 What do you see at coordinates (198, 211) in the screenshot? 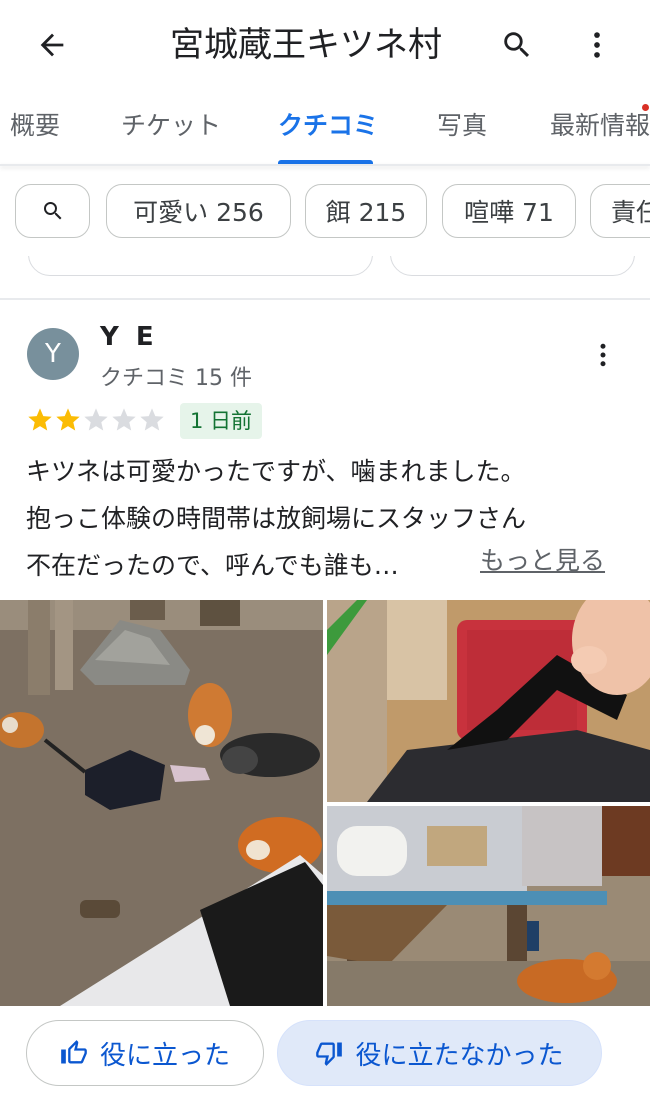
I see `chip-topic-cute: 可愛い 256` at bounding box center [198, 211].